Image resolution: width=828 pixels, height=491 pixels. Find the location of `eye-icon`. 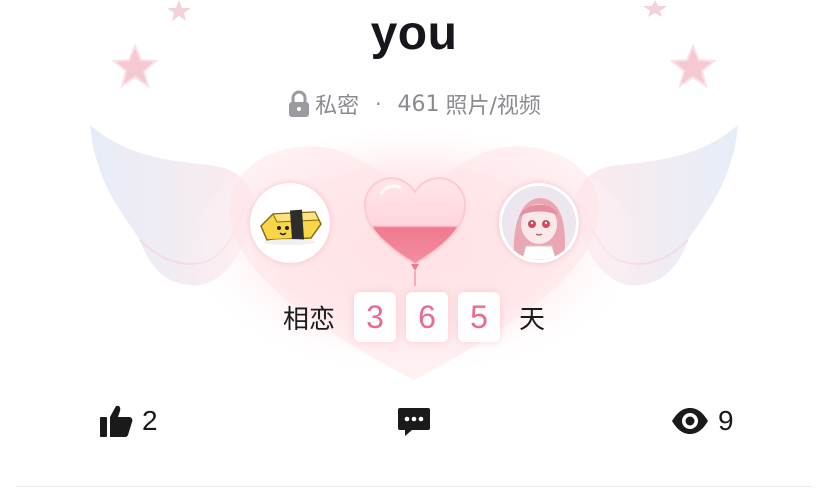

eye-icon is located at coordinates (690, 421).